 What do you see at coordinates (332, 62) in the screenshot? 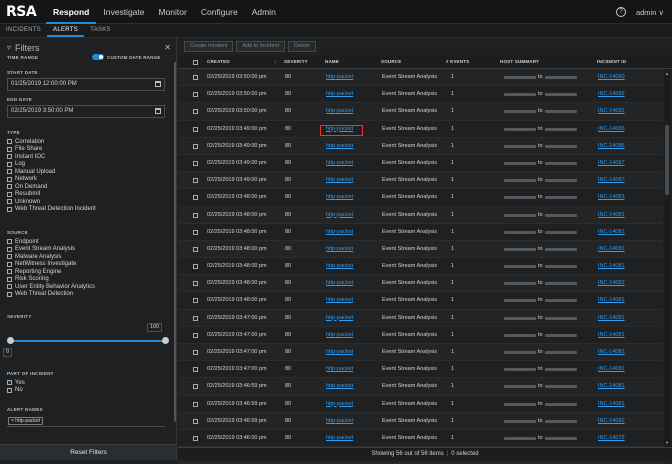
I see `column-name: NAME` at bounding box center [332, 62].